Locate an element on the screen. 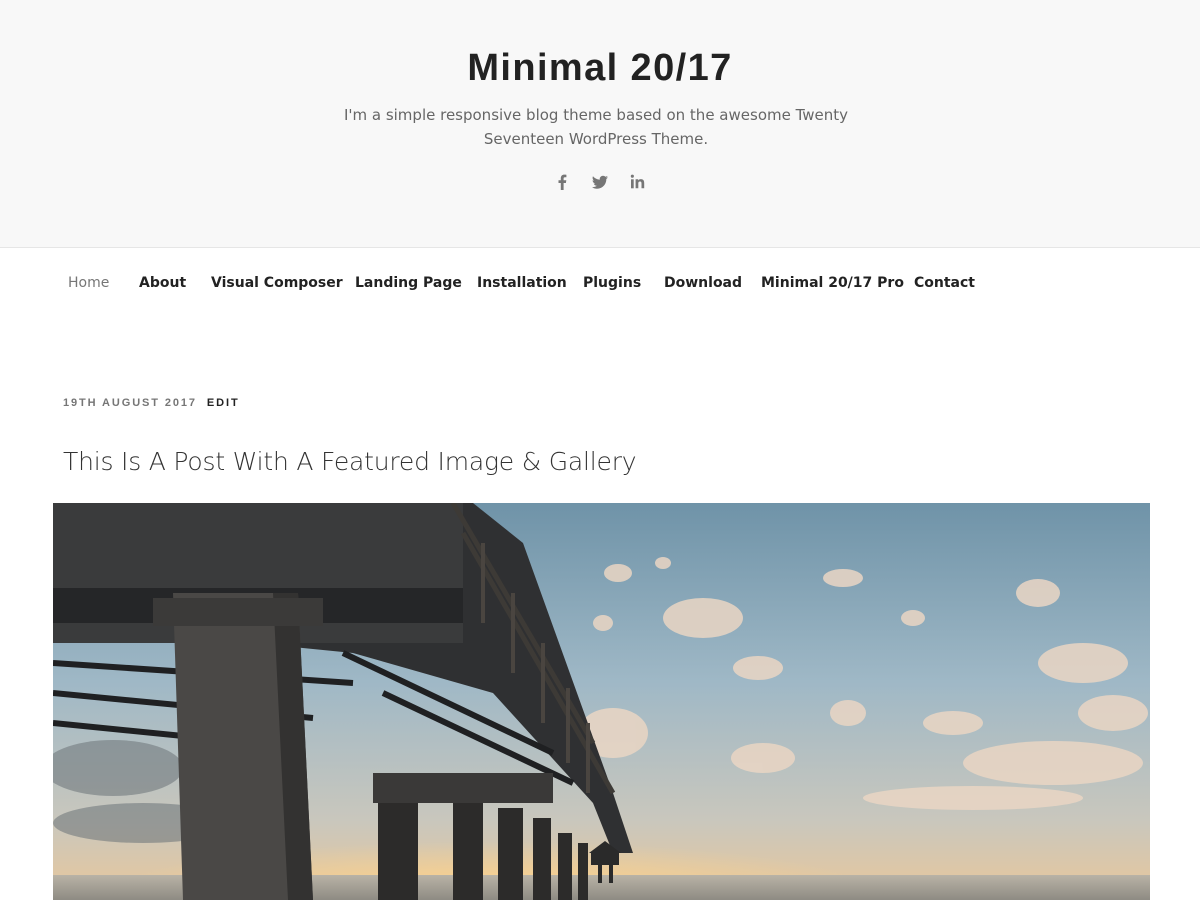 The height and width of the screenshot is (900, 1200). twitter-icon is located at coordinates (600, 182).